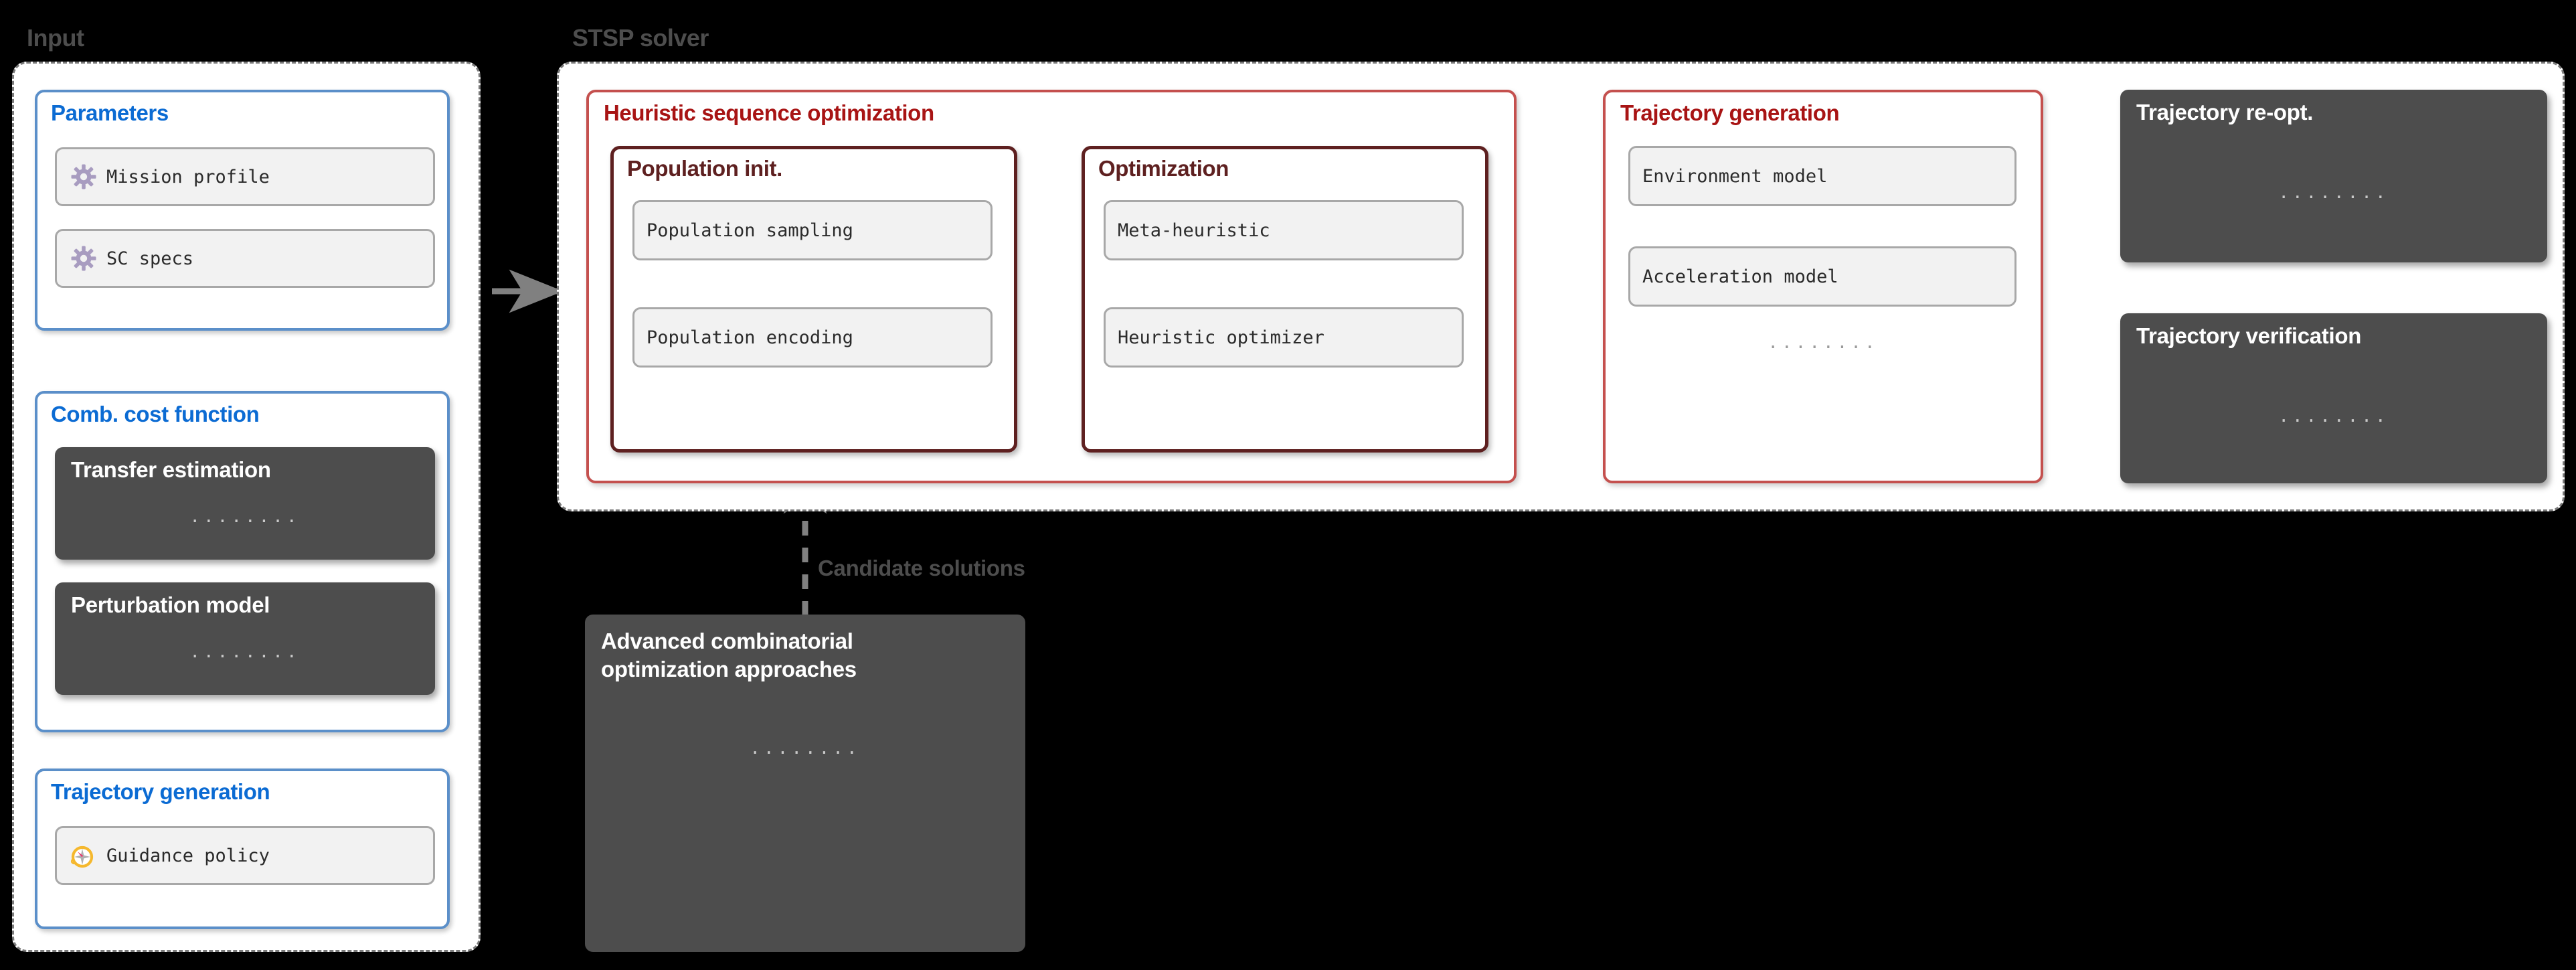 This screenshot has width=2576, height=970. What do you see at coordinates (1823, 347) in the screenshot?
I see `stsp-trajectory-generation-dots: ········` at bounding box center [1823, 347].